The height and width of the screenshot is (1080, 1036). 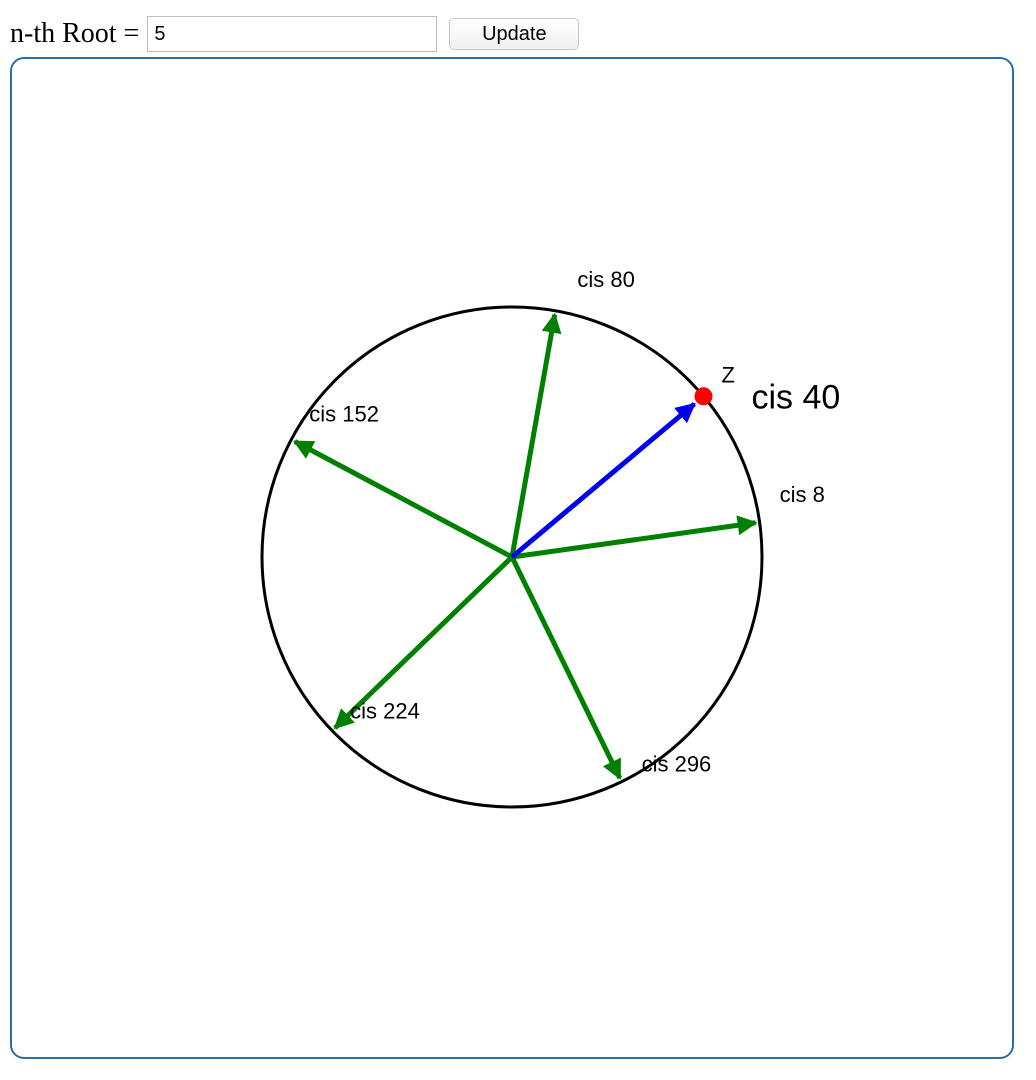 I want to click on toolbar: n-th Root = Update, so click(x=295, y=34).